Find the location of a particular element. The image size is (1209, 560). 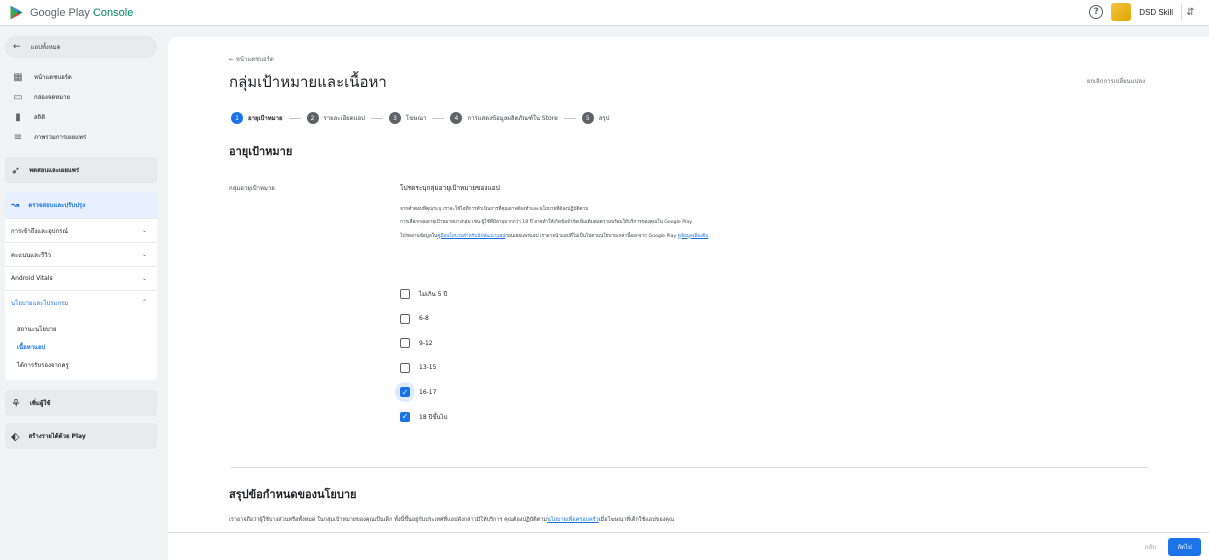

rocket-icon: ➶ is located at coordinates (16, 170).